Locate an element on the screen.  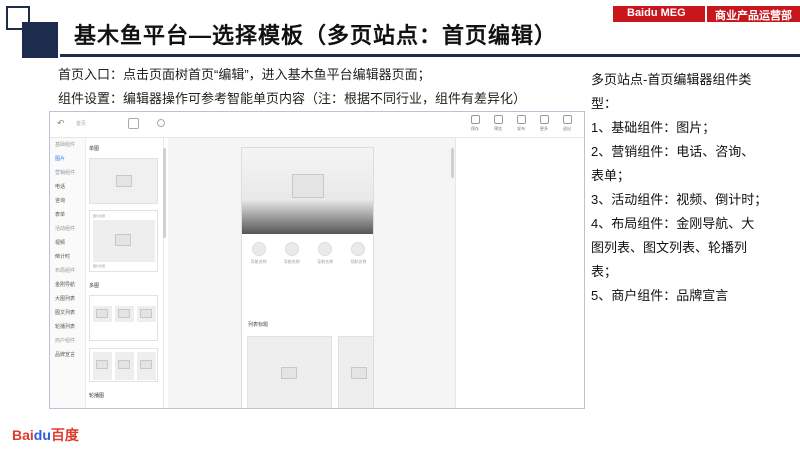
more-label: 更多 is located at coordinates (544, 128).